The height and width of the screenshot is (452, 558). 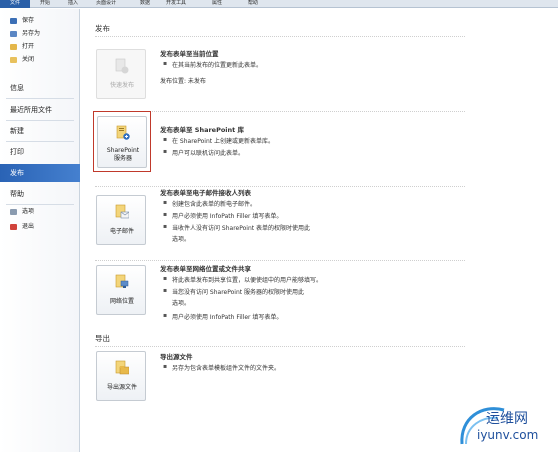 What do you see at coordinates (31, 33) in the screenshot?
I see `sidebar-item-label: 另存为` at bounding box center [31, 33].